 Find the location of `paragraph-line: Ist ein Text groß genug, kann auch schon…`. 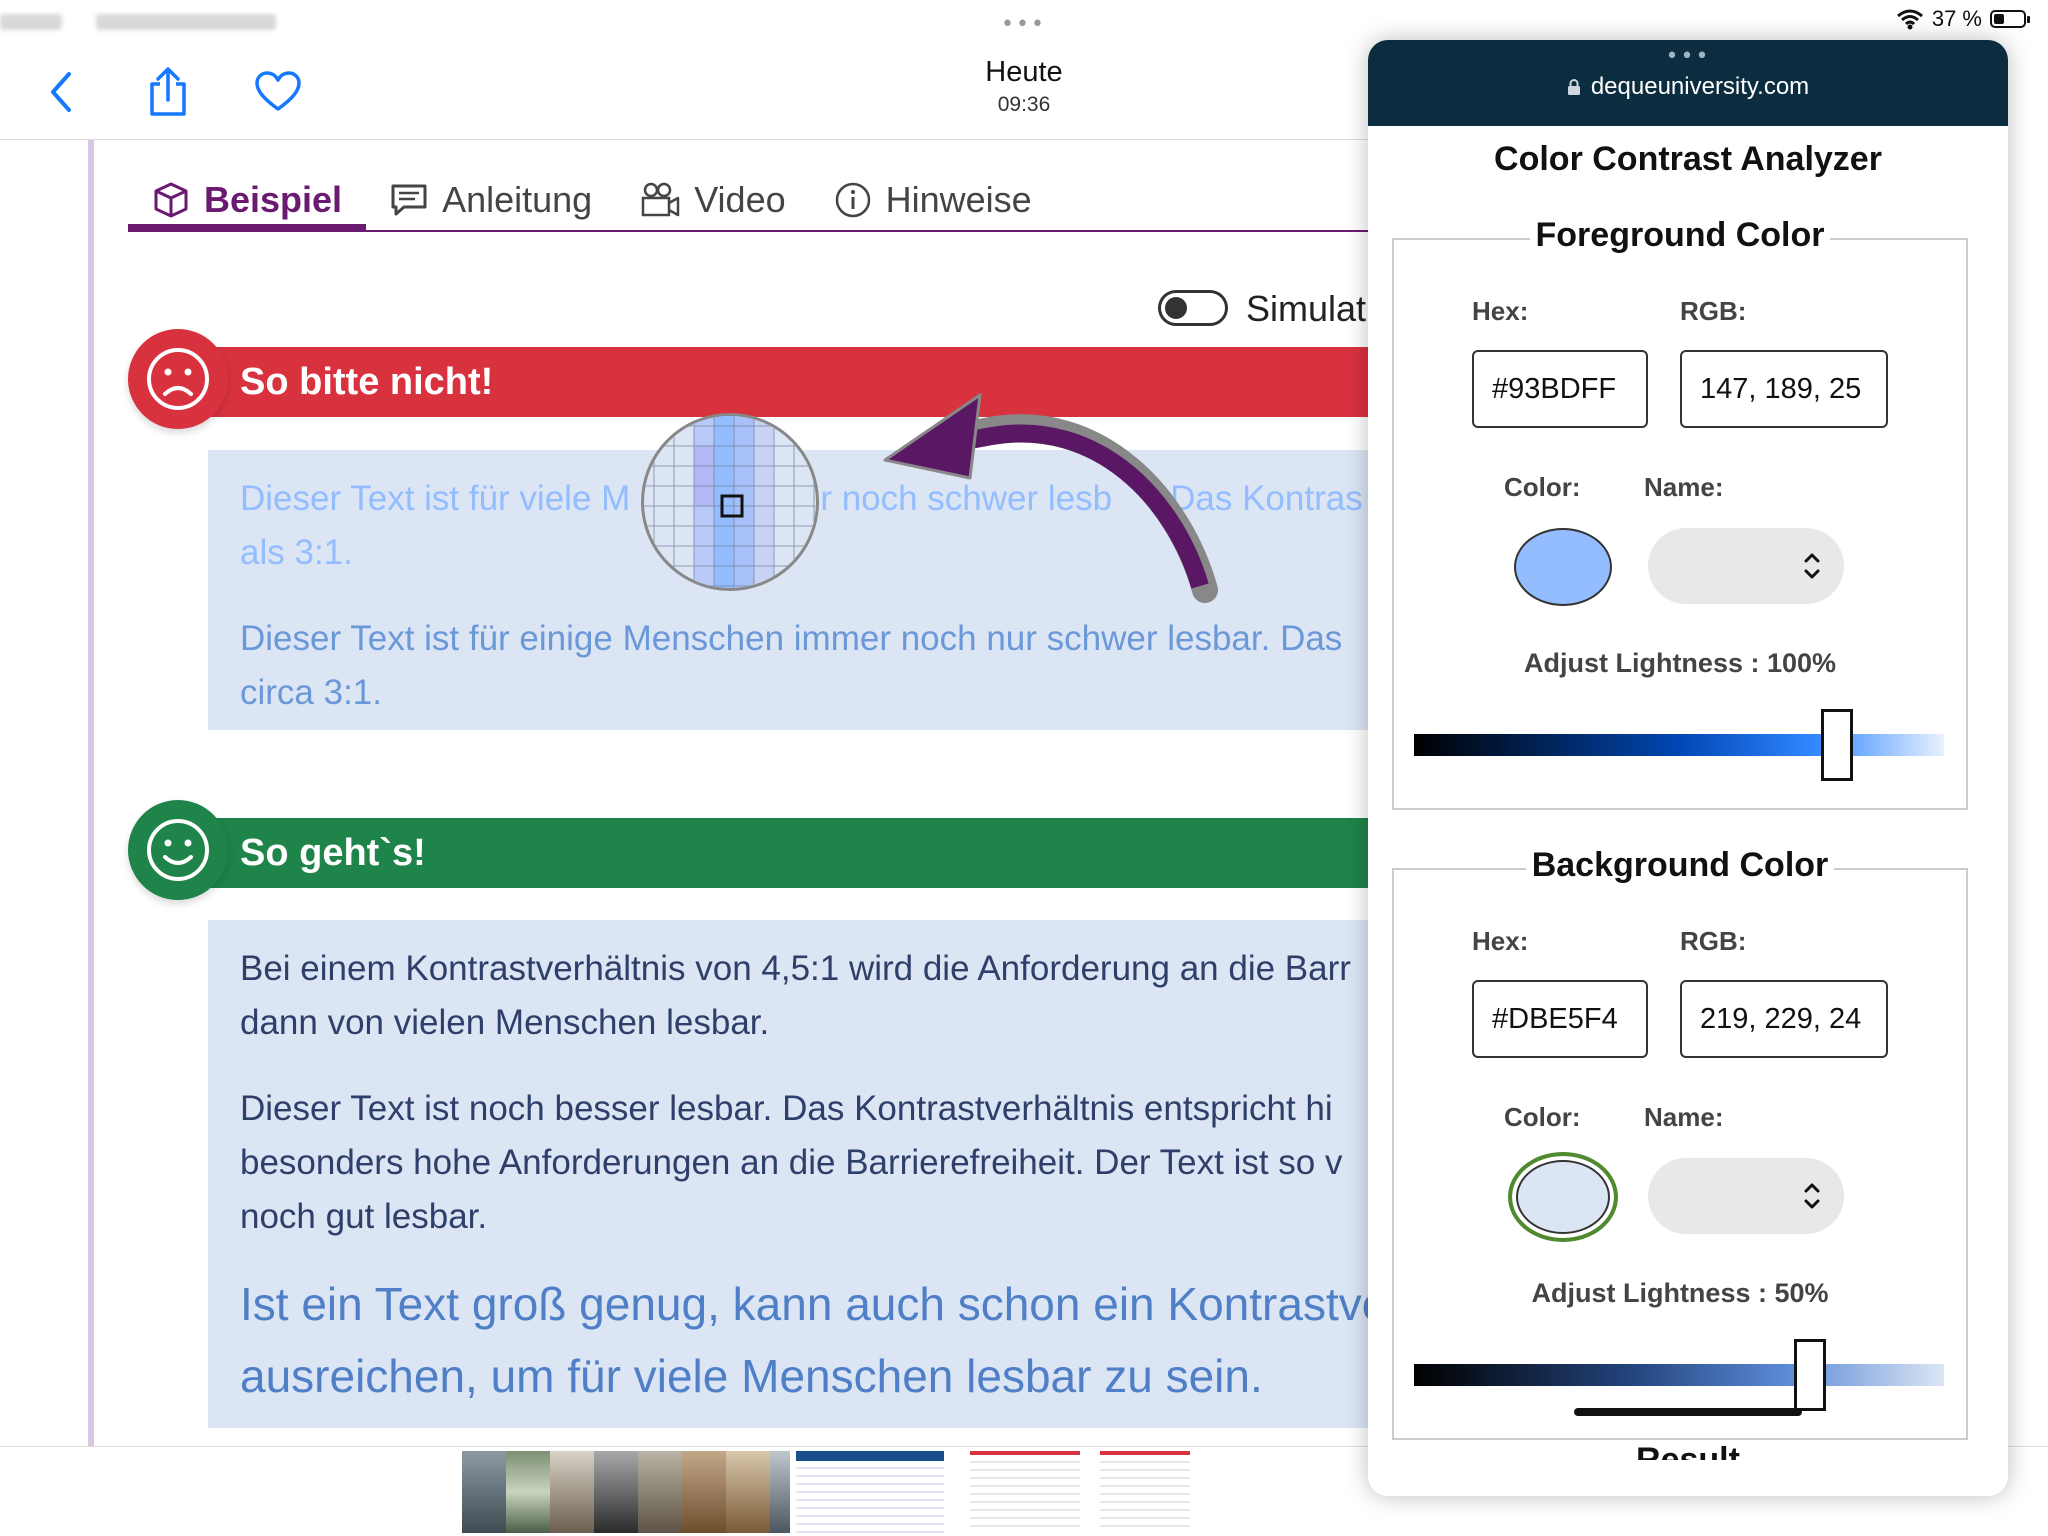

paragraph-line: Ist ein Text groß genug, kann auch schon… is located at coordinates (809, 1304).